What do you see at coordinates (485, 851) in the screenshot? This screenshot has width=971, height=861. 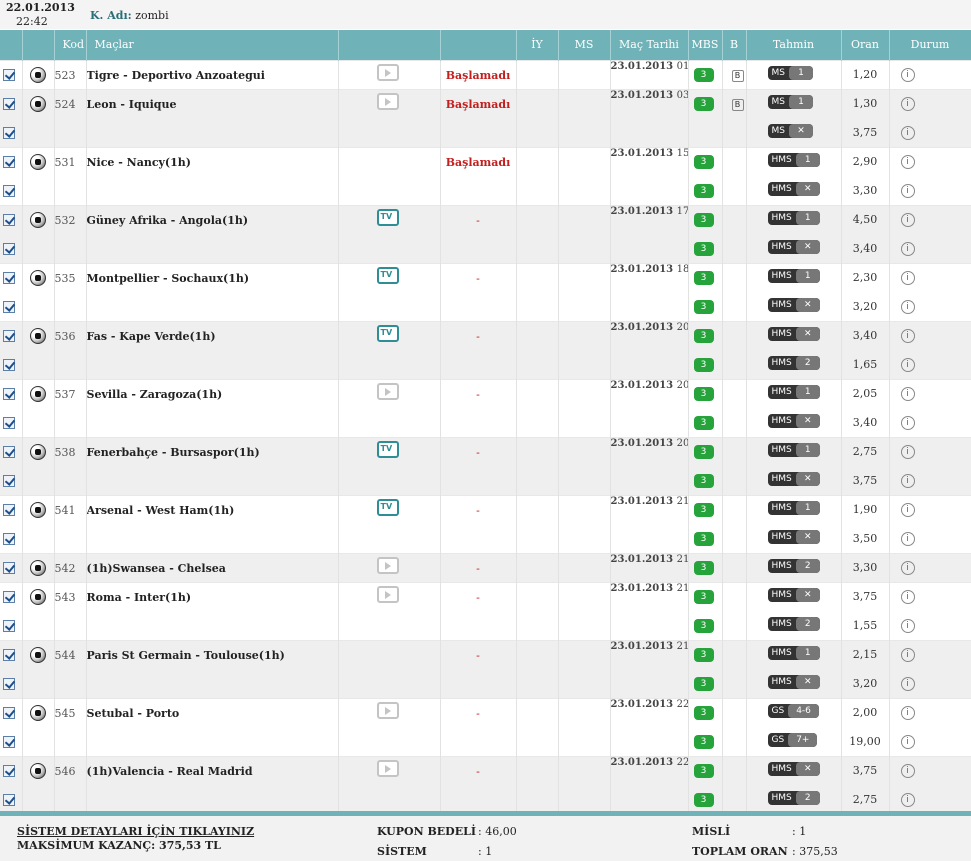 I see `system-value: : 1` at bounding box center [485, 851].